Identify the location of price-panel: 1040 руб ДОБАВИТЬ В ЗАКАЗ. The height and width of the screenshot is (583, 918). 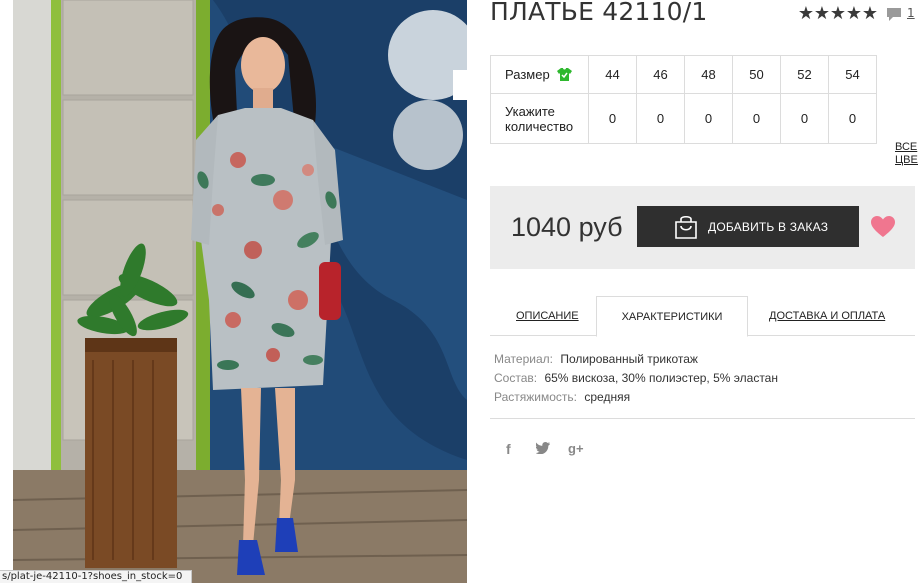
(702, 227).